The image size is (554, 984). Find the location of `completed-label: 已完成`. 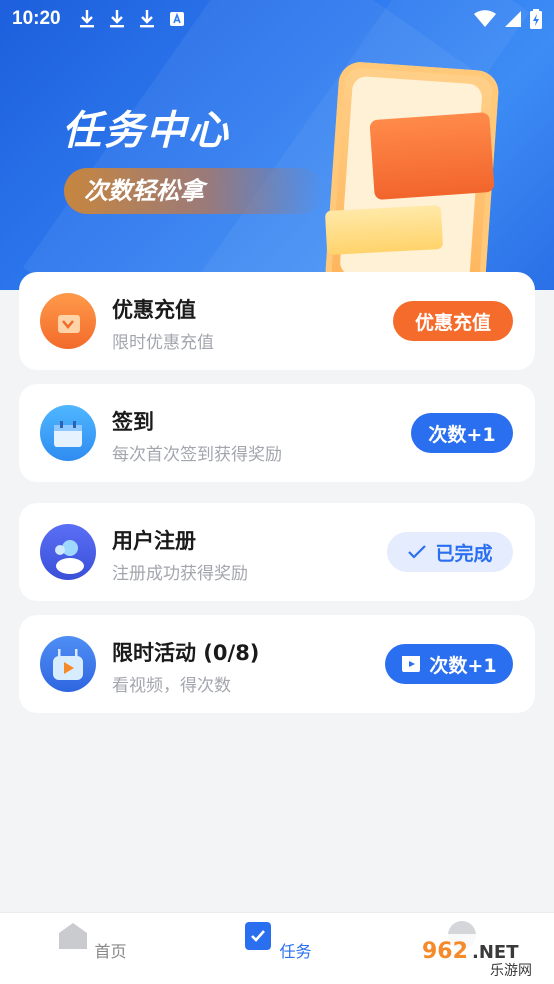

completed-label: 已完成 is located at coordinates (464, 553).